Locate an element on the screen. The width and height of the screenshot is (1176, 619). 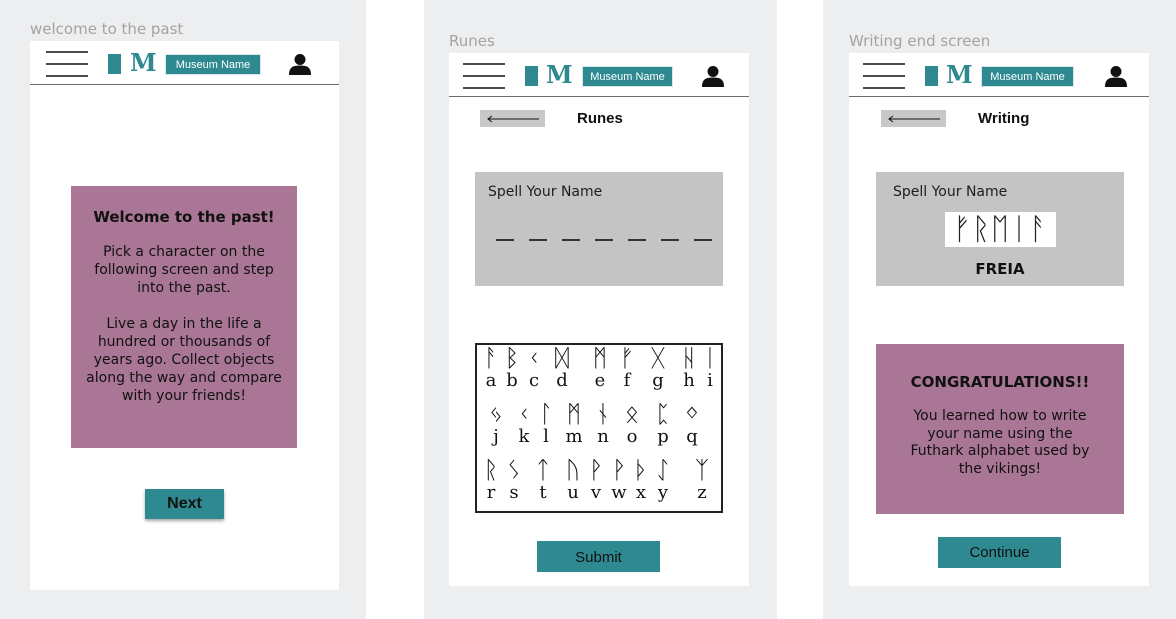
rune-key-u: ᚢu is located at coordinates (573, 480).